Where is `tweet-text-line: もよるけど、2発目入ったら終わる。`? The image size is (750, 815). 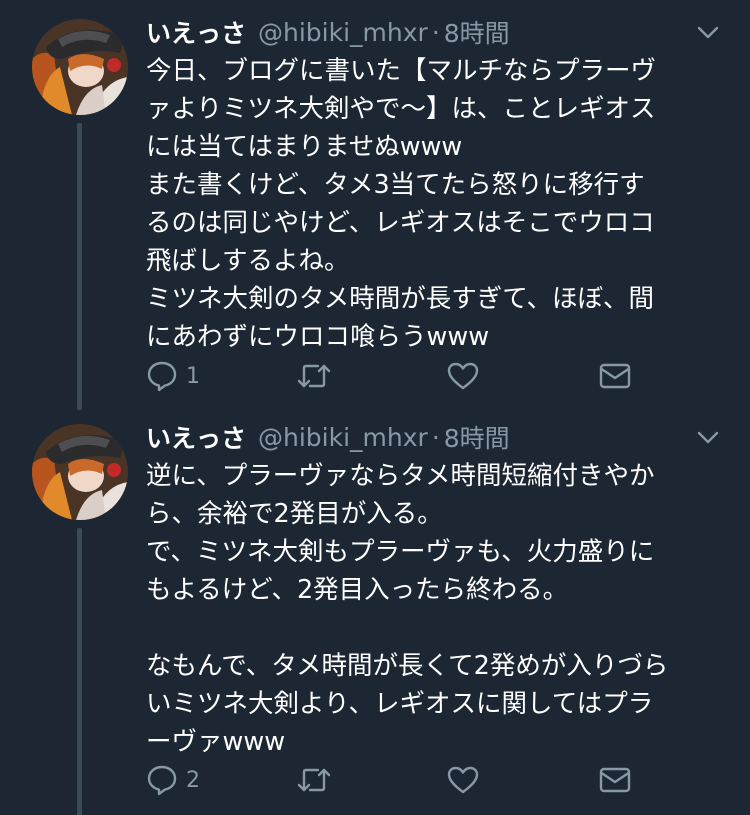
tweet-text-line: もよるけど、2発目入ったら終わる。 is located at coordinates (357, 590).